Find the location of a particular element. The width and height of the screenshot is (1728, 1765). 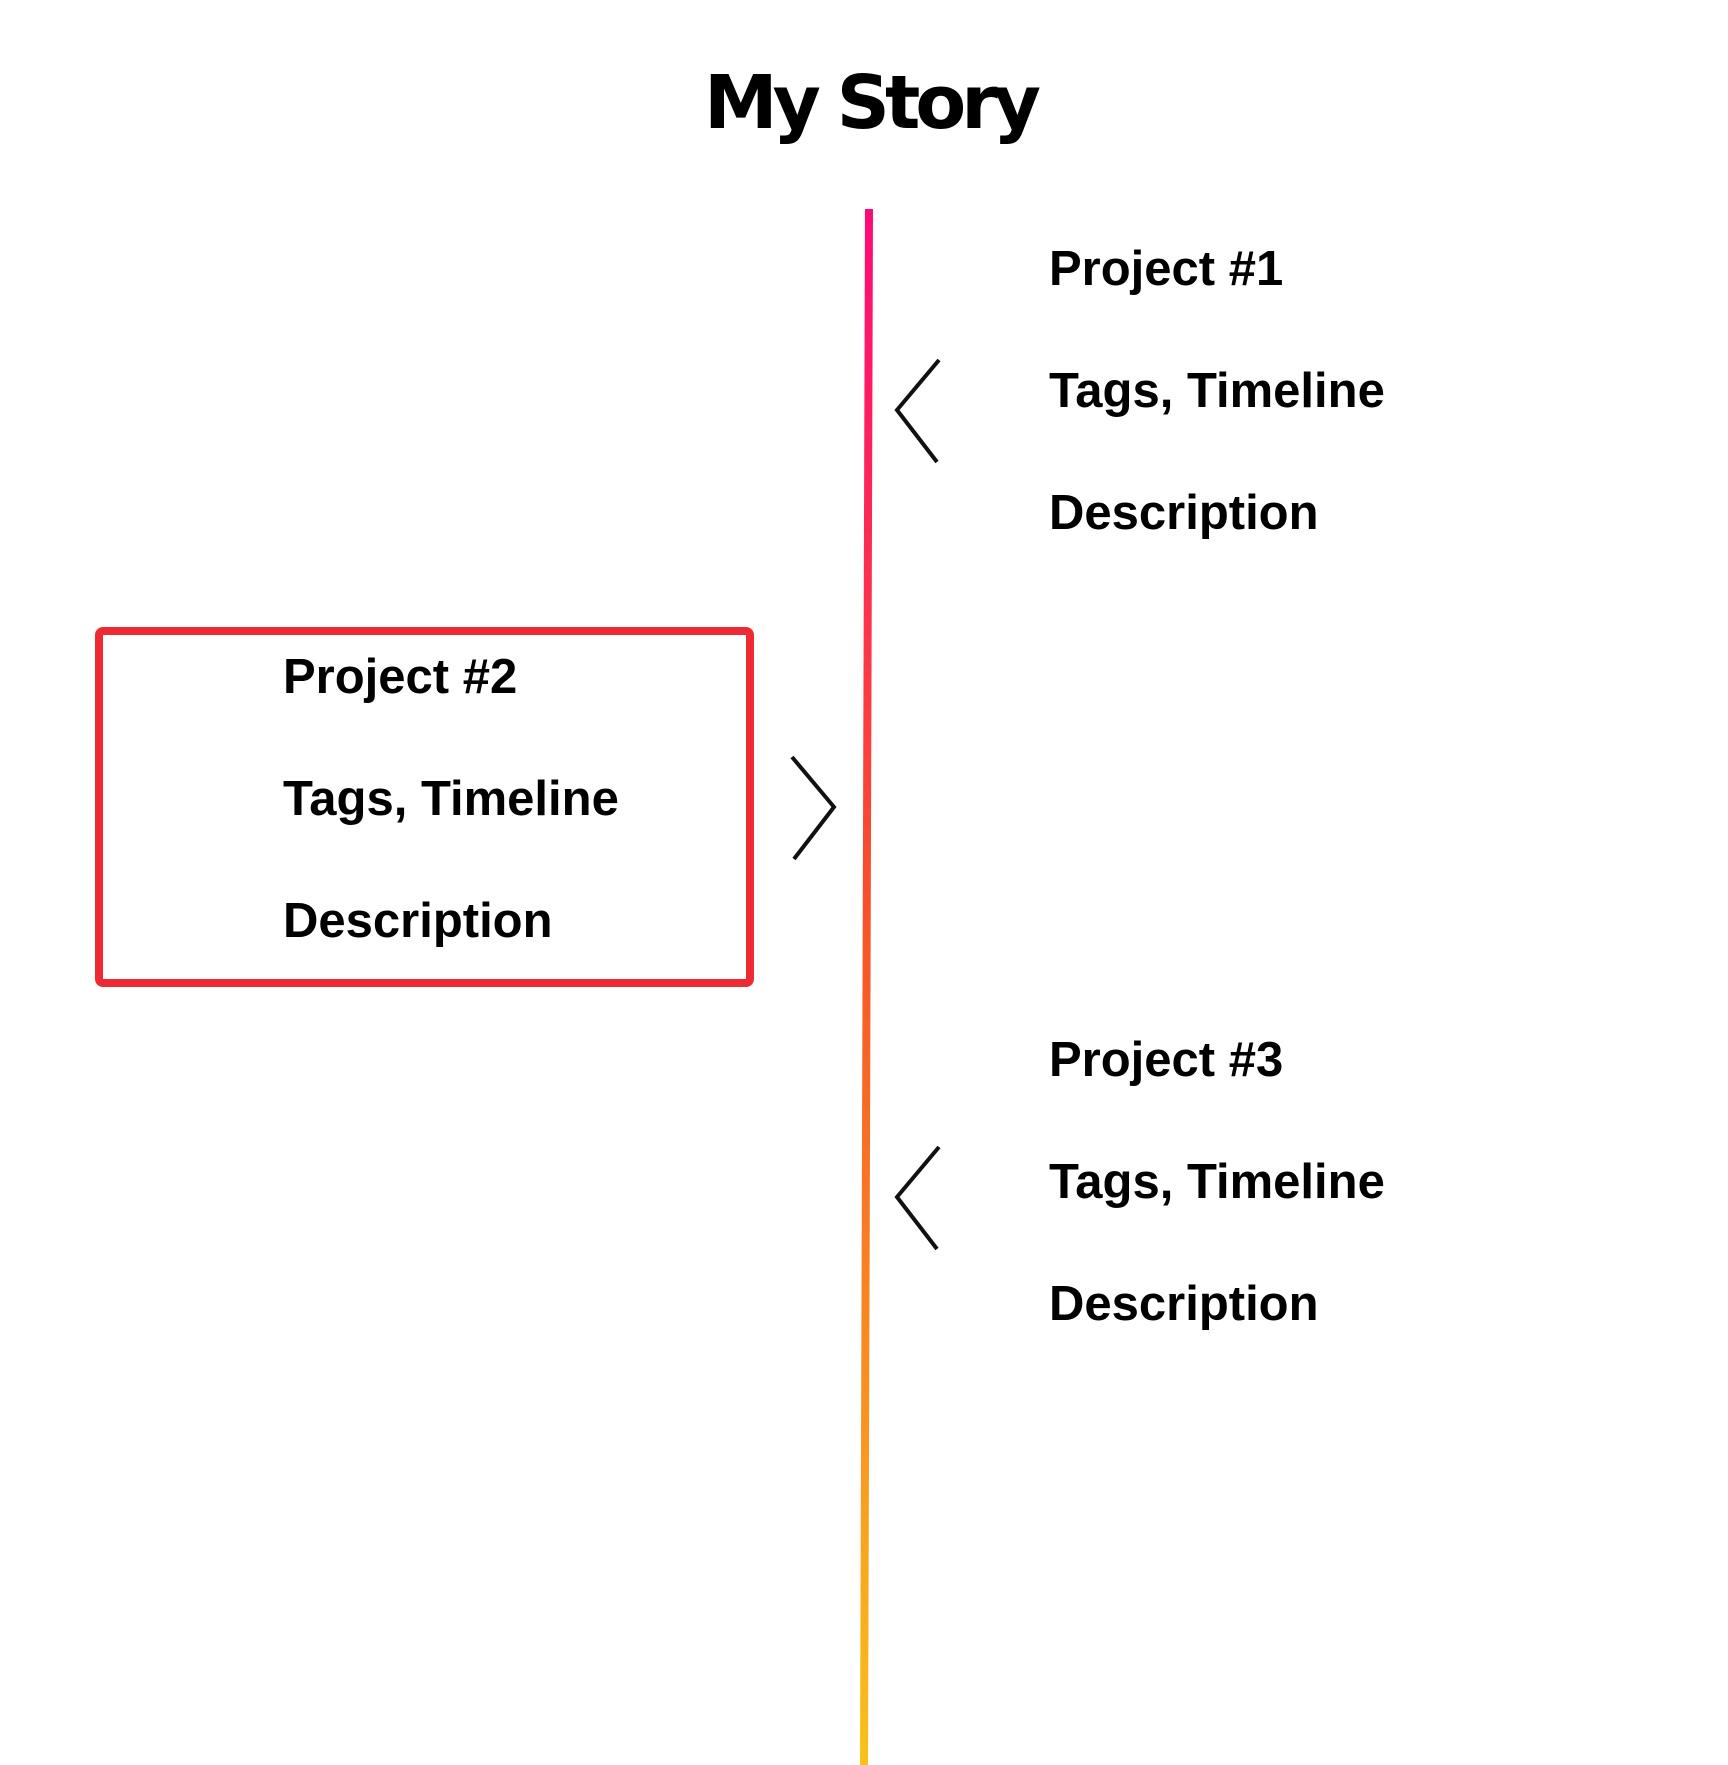

project-title: Project #1 is located at coordinates (1166, 269).